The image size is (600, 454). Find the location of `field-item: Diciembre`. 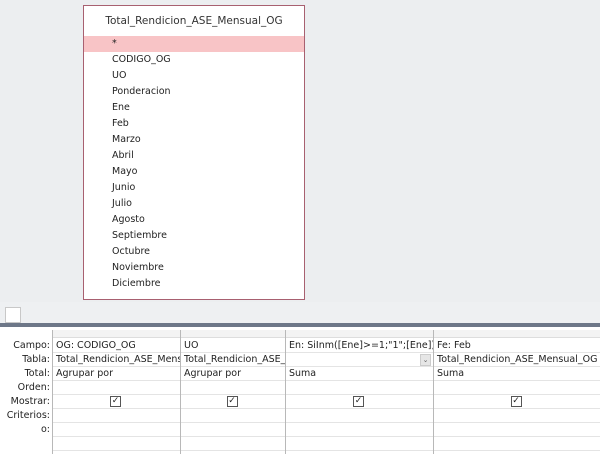

field-item: Diciembre is located at coordinates (194, 284).